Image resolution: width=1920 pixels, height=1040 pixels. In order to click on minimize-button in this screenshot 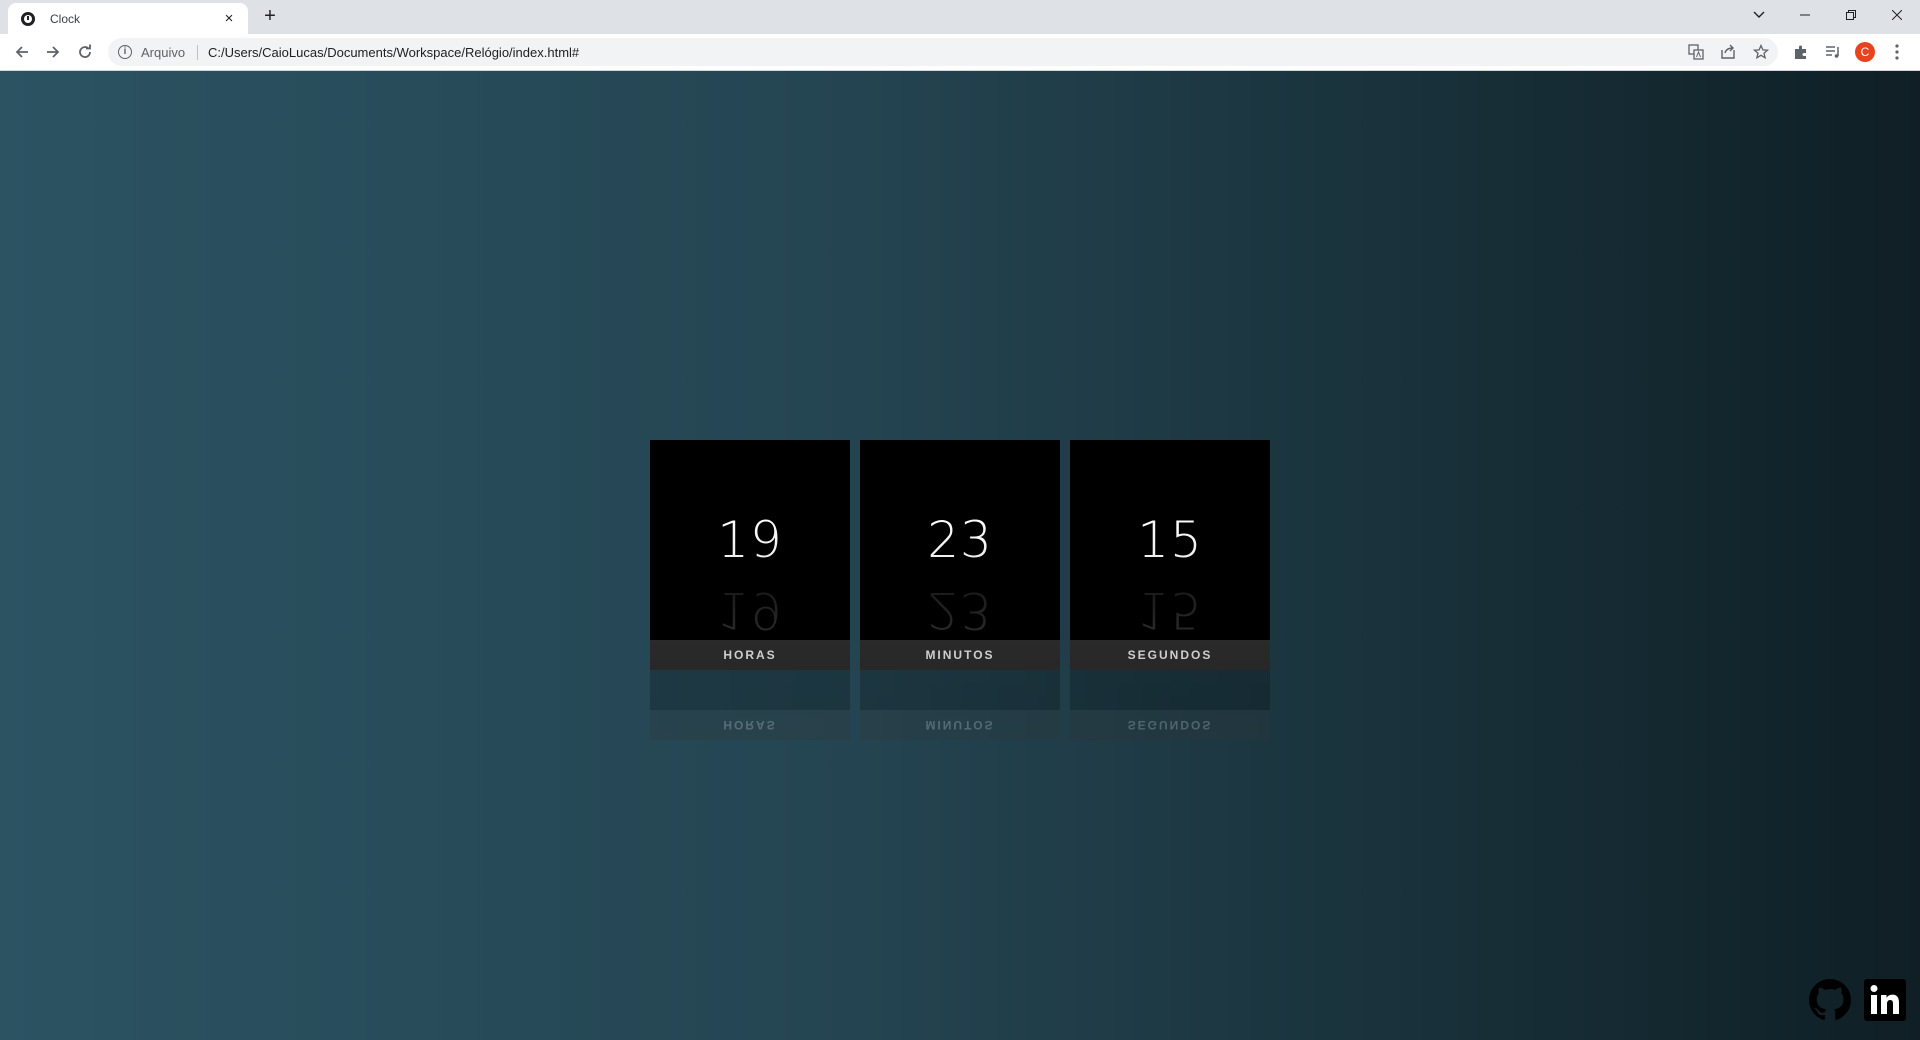, I will do `click(1805, 15)`.